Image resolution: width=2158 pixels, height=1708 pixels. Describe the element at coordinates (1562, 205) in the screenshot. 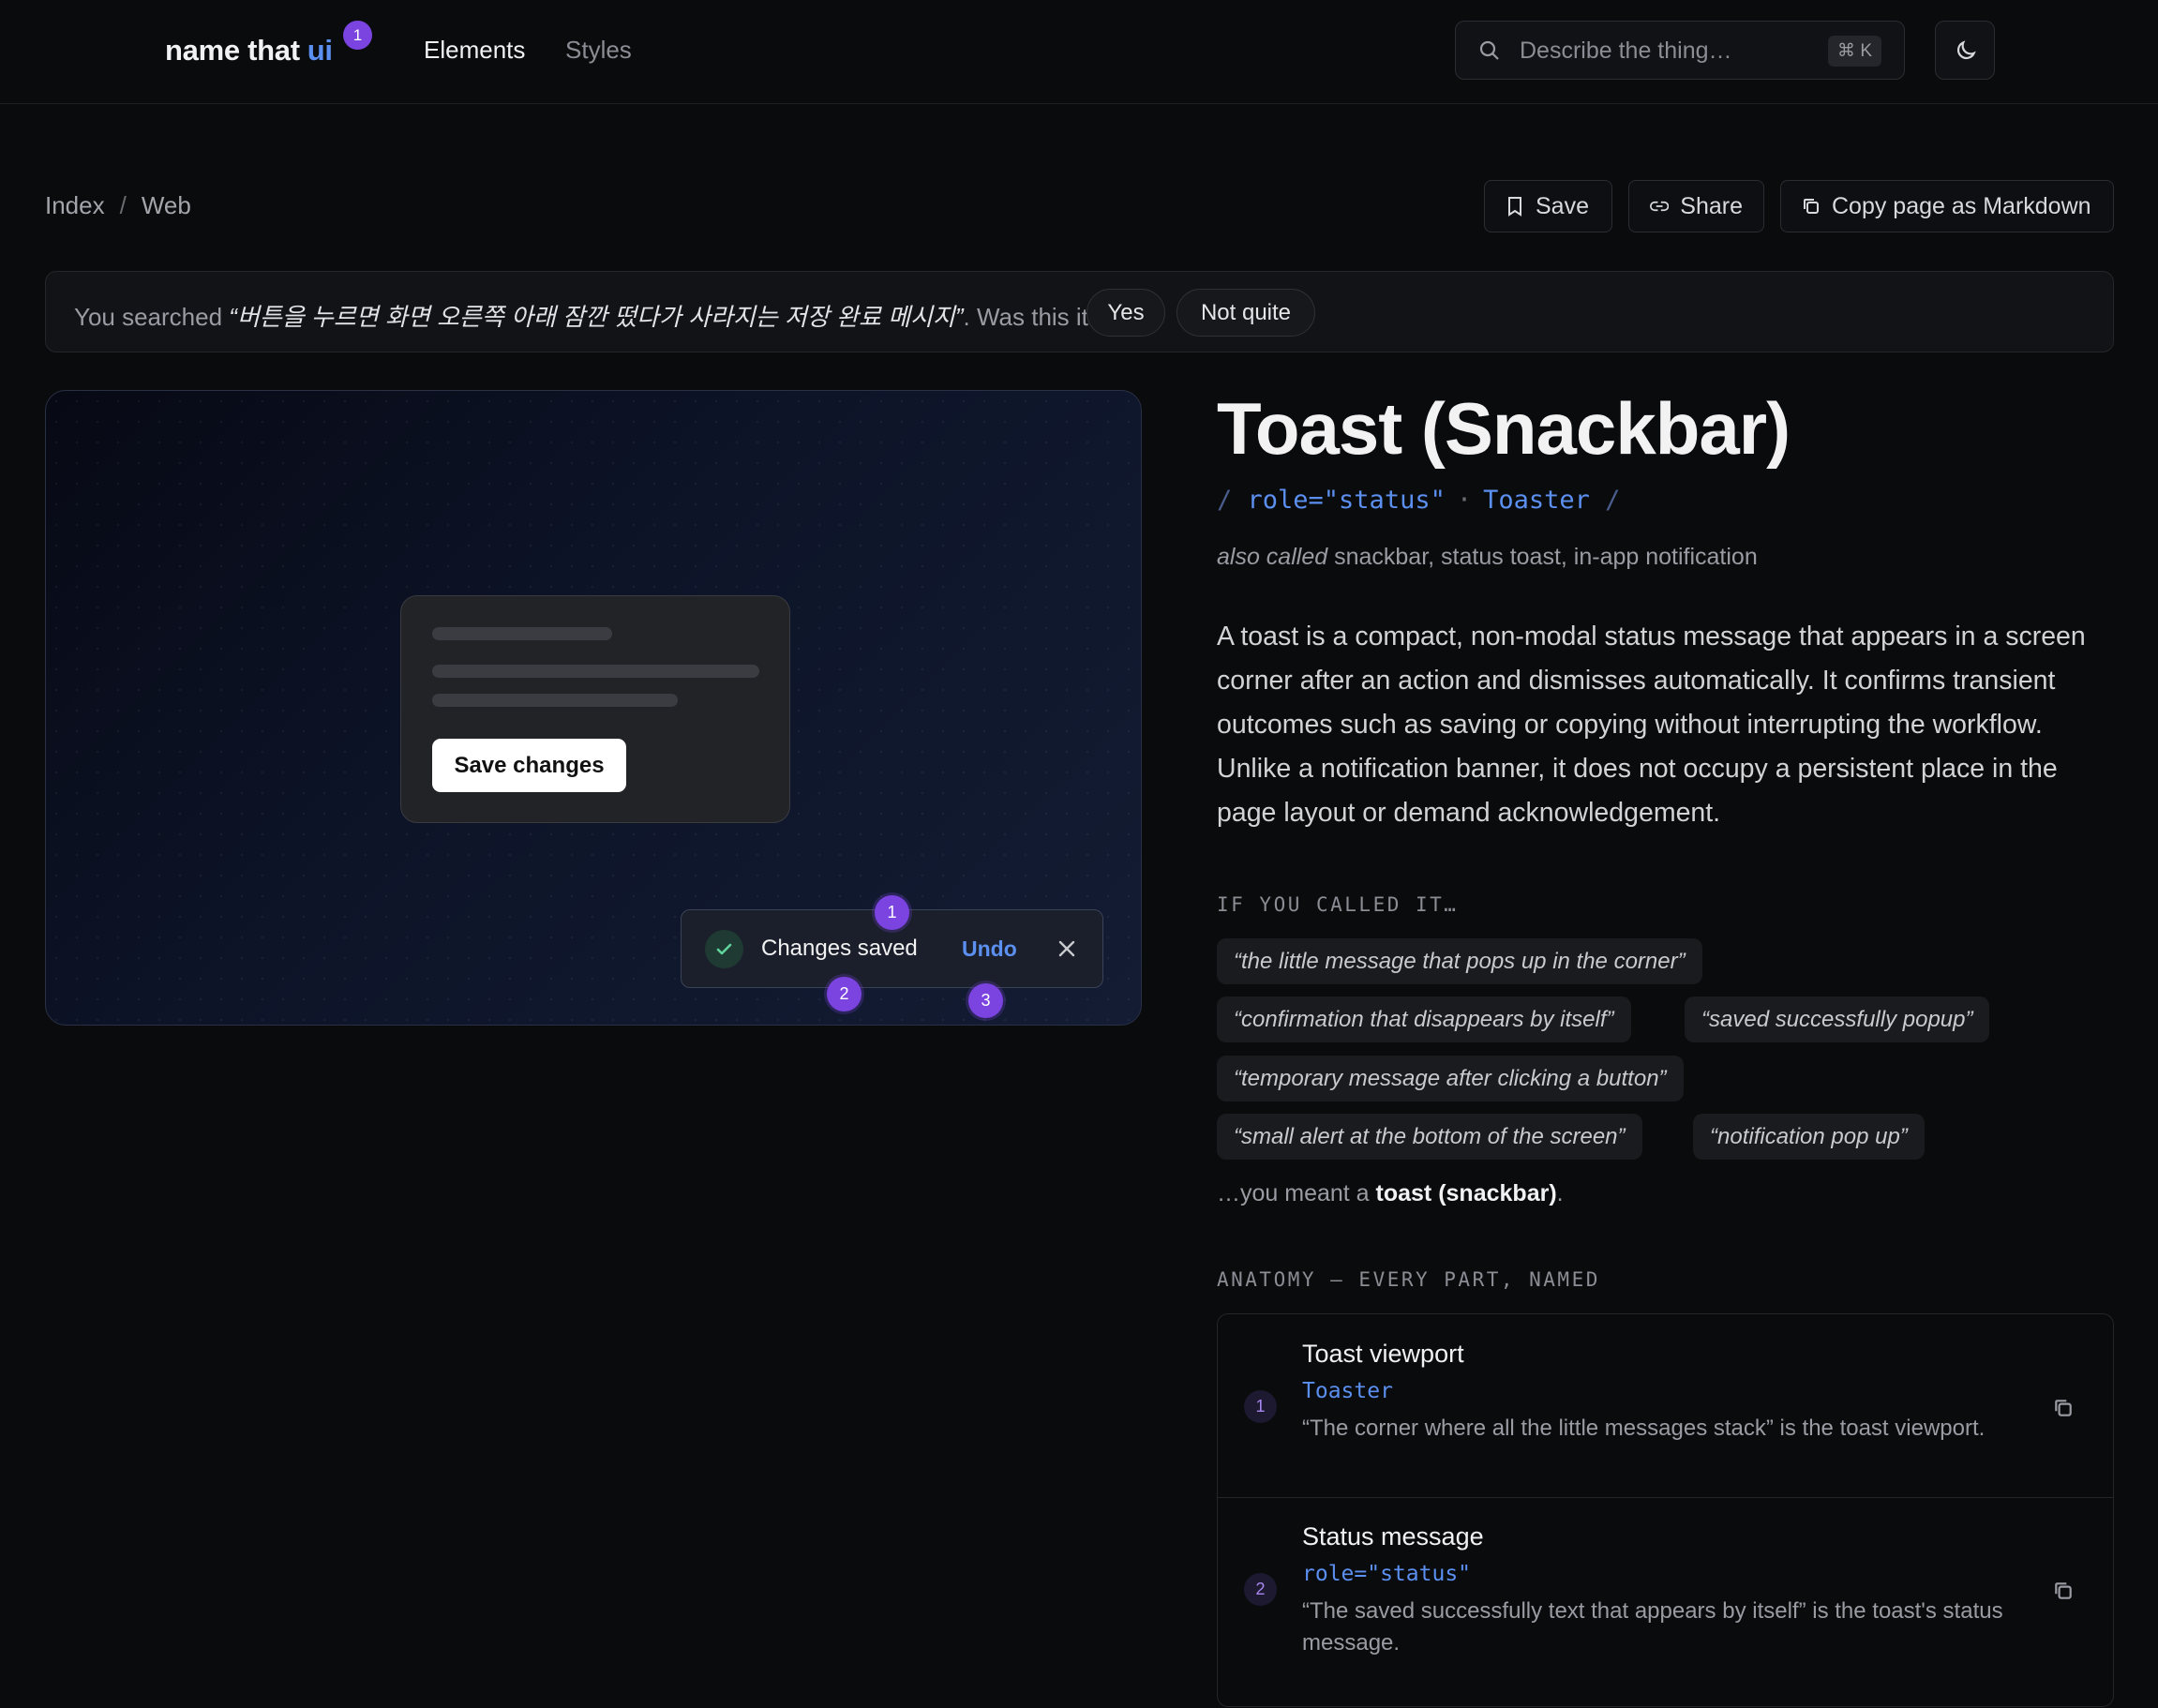

I see `save-label: Save` at that location.